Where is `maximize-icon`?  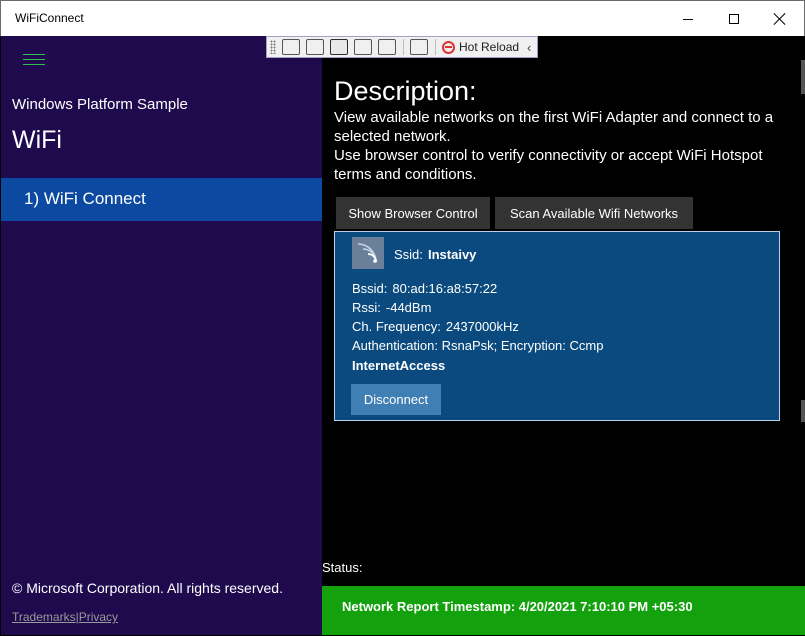 maximize-icon is located at coordinates (734, 19).